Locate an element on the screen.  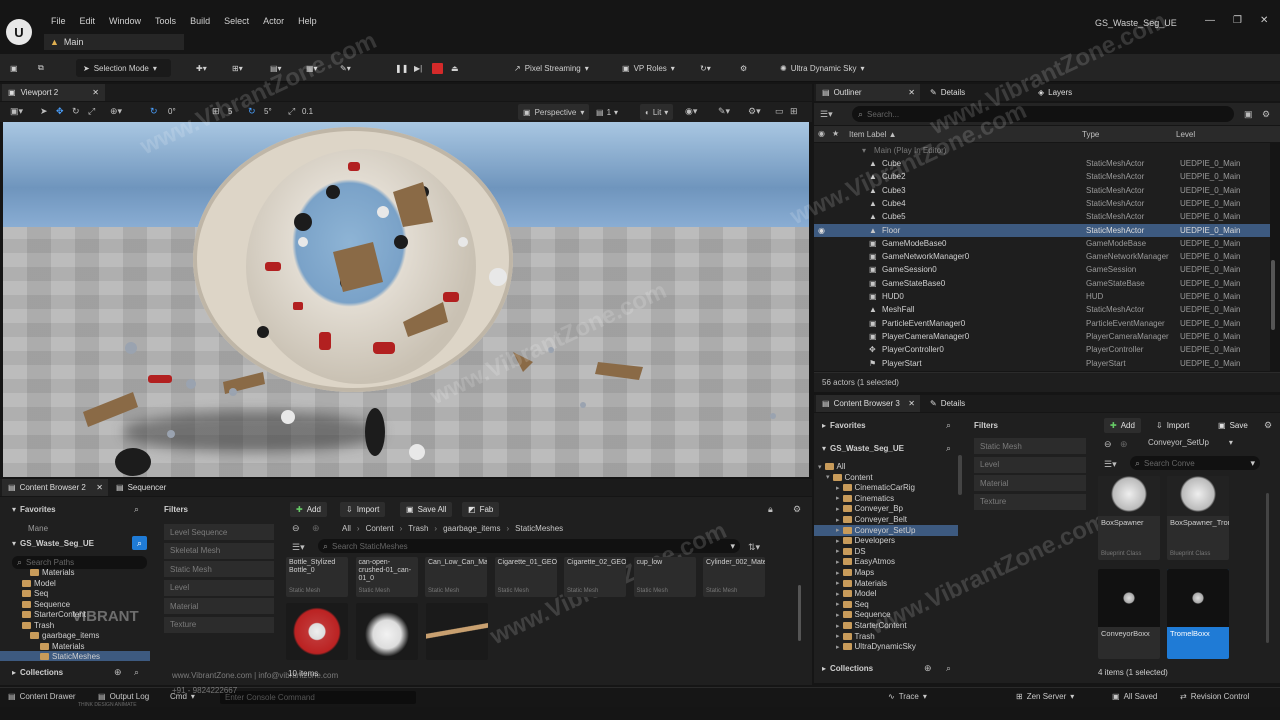
outliner-row: ▲ Cube5 StaticMeshActor UEDPIE_0_Main is located at coordinates (1042, 216).